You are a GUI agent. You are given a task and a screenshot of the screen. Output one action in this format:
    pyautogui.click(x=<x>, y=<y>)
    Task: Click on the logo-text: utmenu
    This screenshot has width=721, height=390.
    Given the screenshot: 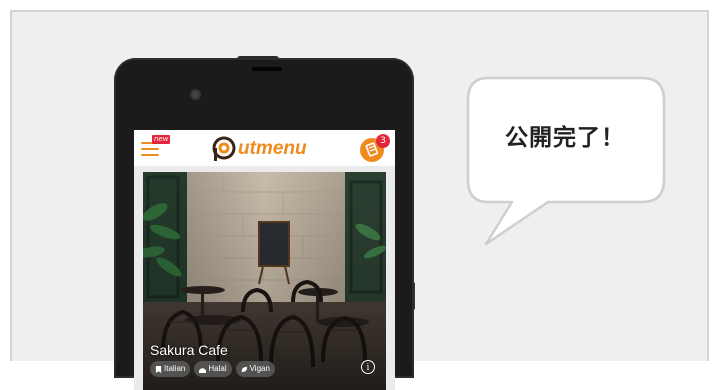 What is the action you would take?
    pyautogui.click(x=272, y=148)
    